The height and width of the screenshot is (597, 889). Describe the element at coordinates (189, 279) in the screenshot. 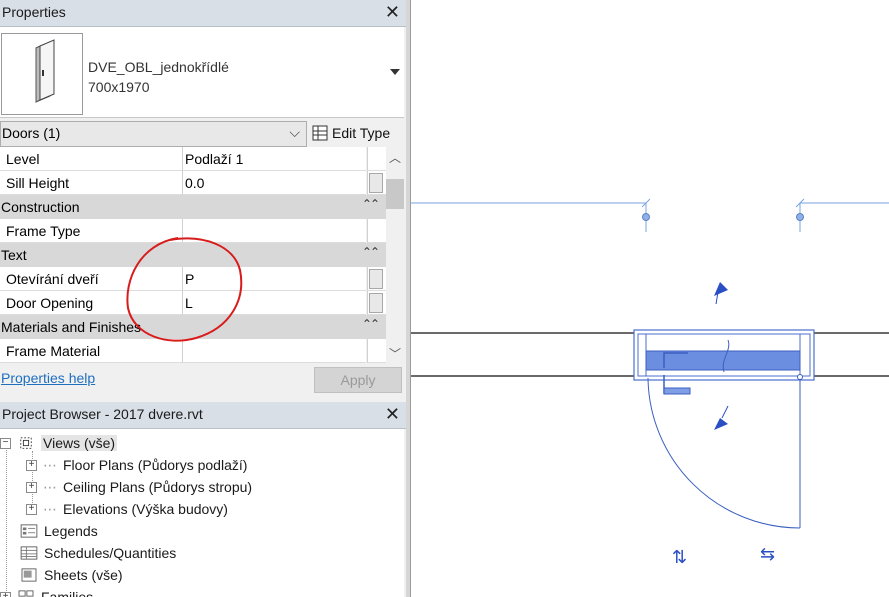

I see `property-value: P` at that location.